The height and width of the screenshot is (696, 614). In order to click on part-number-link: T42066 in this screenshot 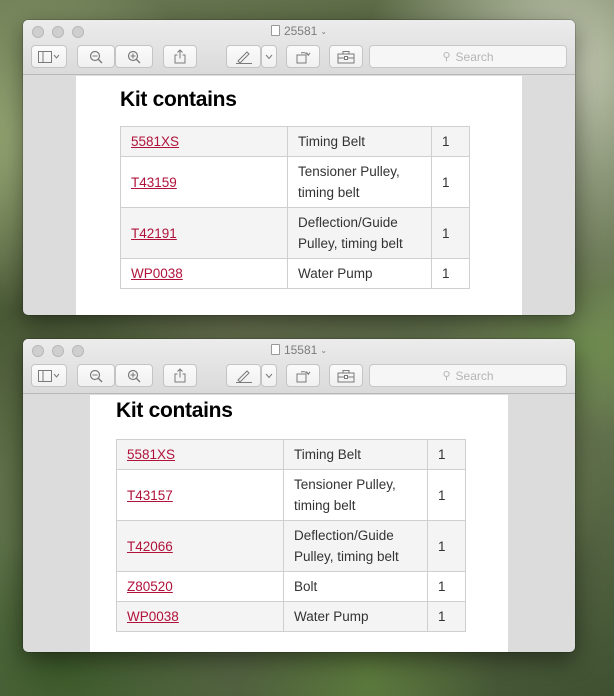, I will do `click(200, 546)`.